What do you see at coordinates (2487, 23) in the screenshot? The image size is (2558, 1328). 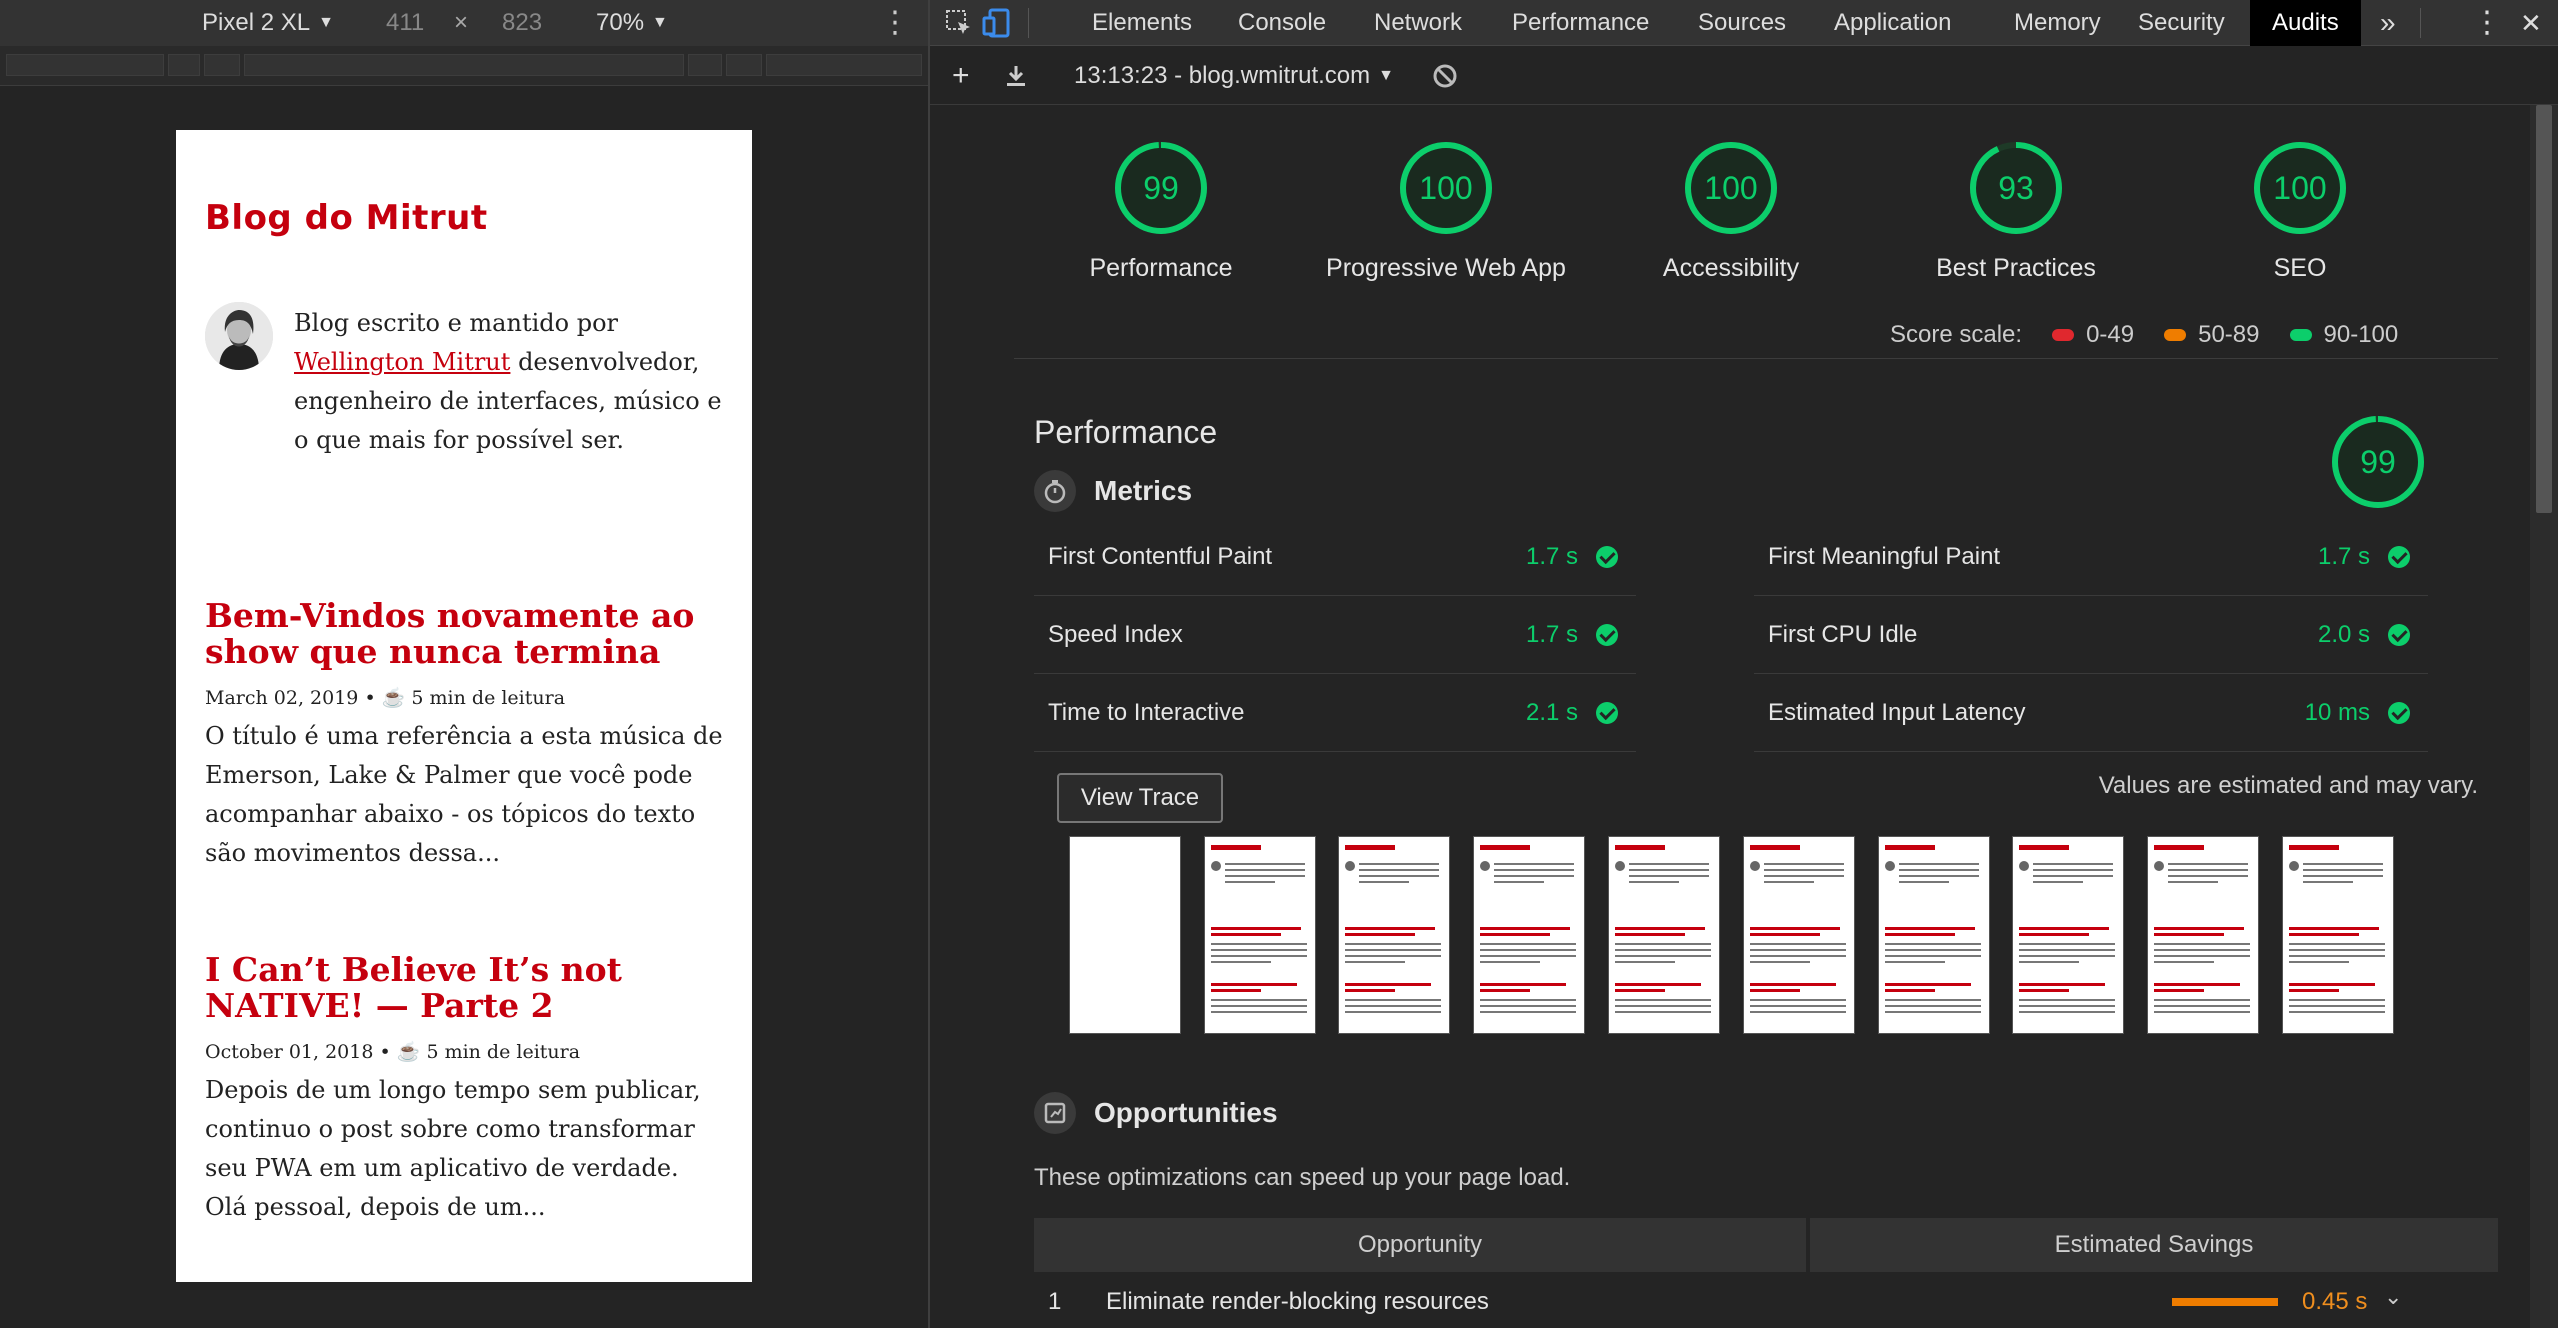 I see `devtools-menu-icon: ⋮` at bounding box center [2487, 23].